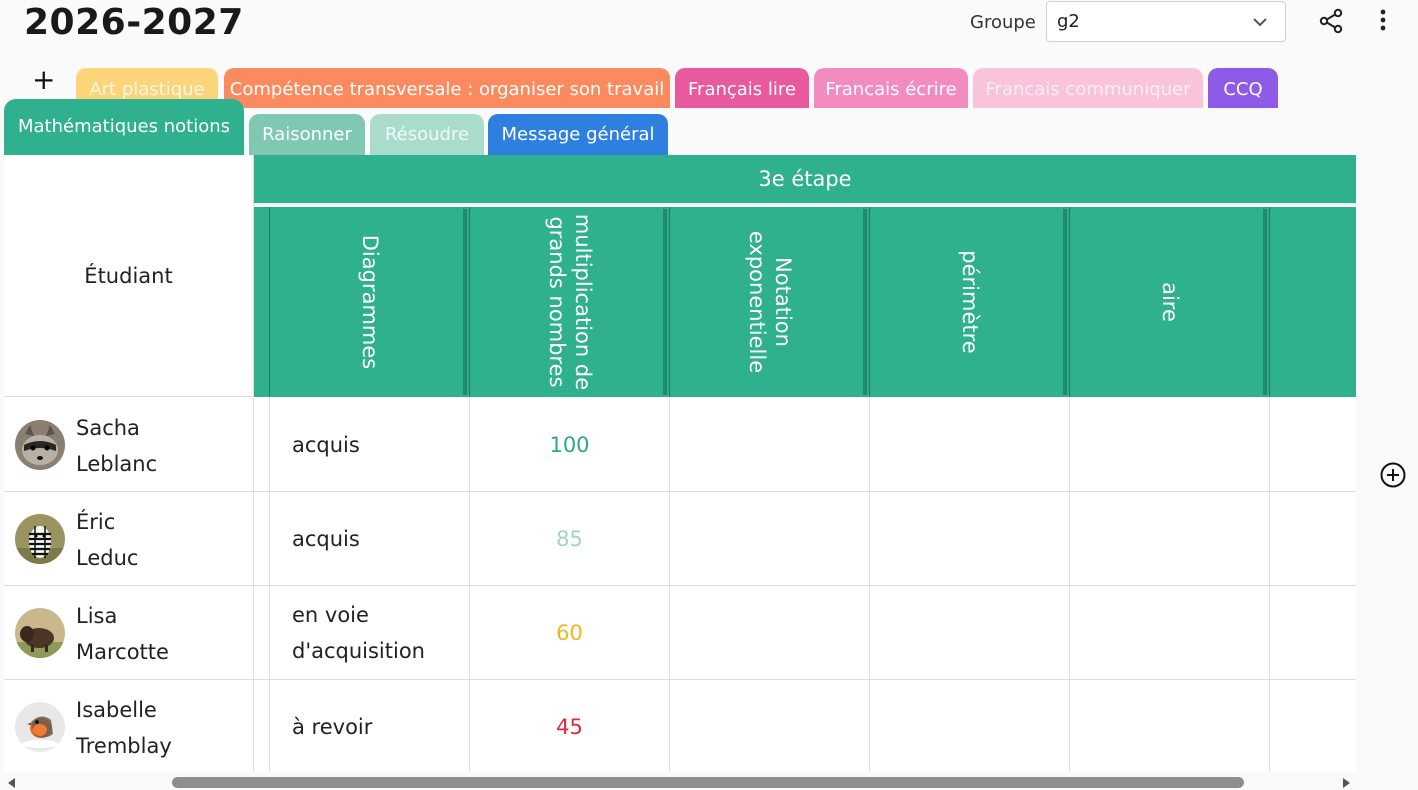 Image resolution: width=1418 pixels, height=790 pixels. What do you see at coordinates (1068, 21) in the screenshot?
I see `group-select-value: g2` at bounding box center [1068, 21].